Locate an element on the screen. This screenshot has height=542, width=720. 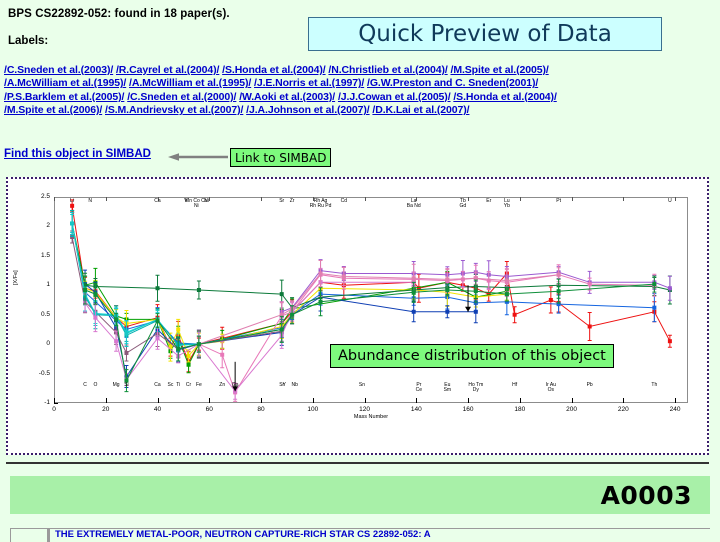
y-tick-label: 2 is located at coordinates (48, 226).